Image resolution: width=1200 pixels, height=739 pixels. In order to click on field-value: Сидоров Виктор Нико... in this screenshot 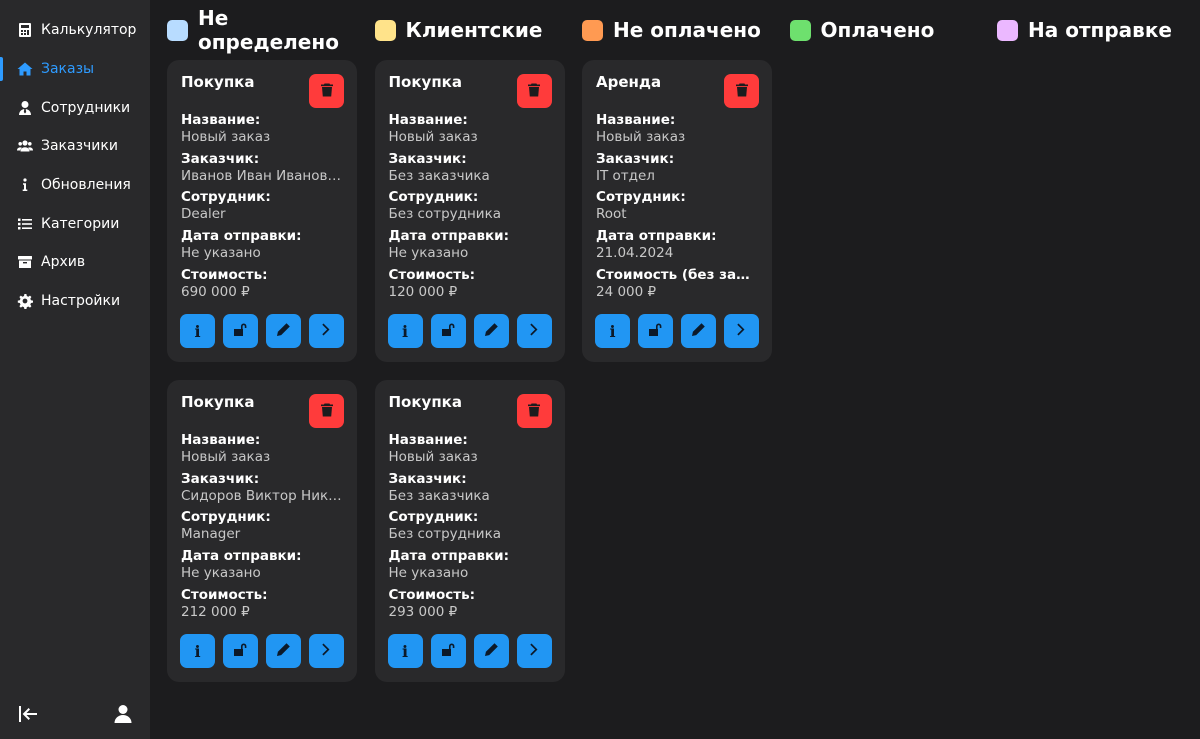, I will do `click(262, 495)`.